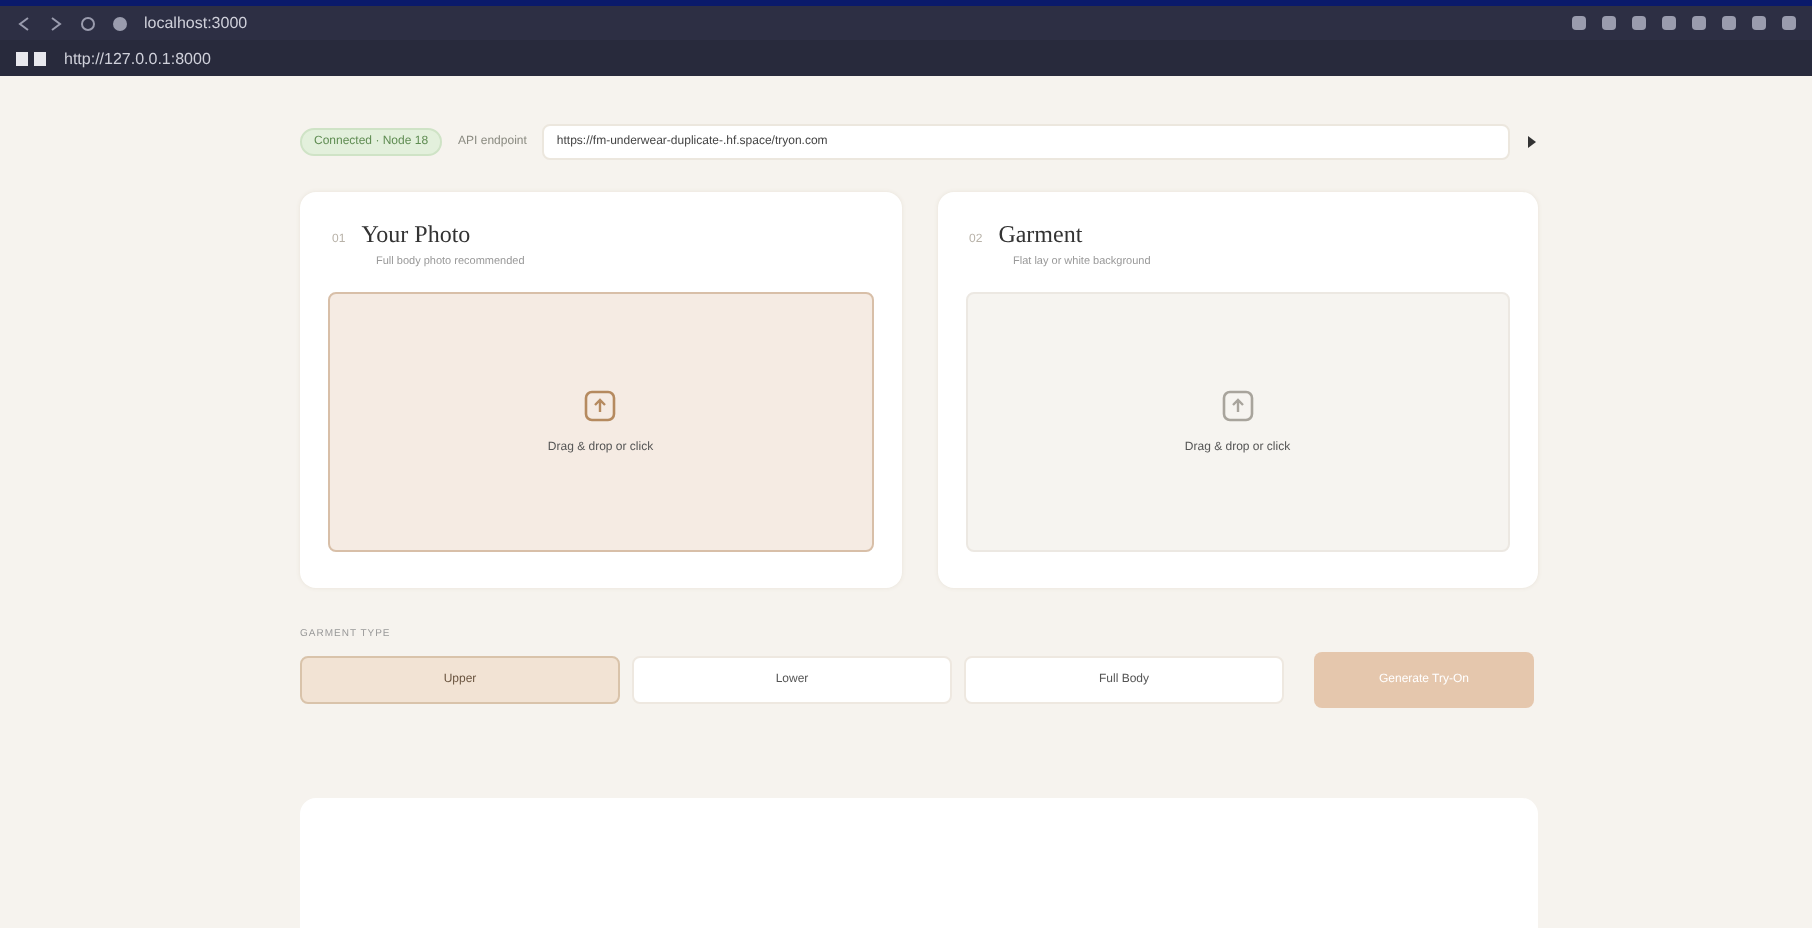 The height and width of the screenshot is (928, 1812). I want to click on card-title: Garment, so click(1040, 235).